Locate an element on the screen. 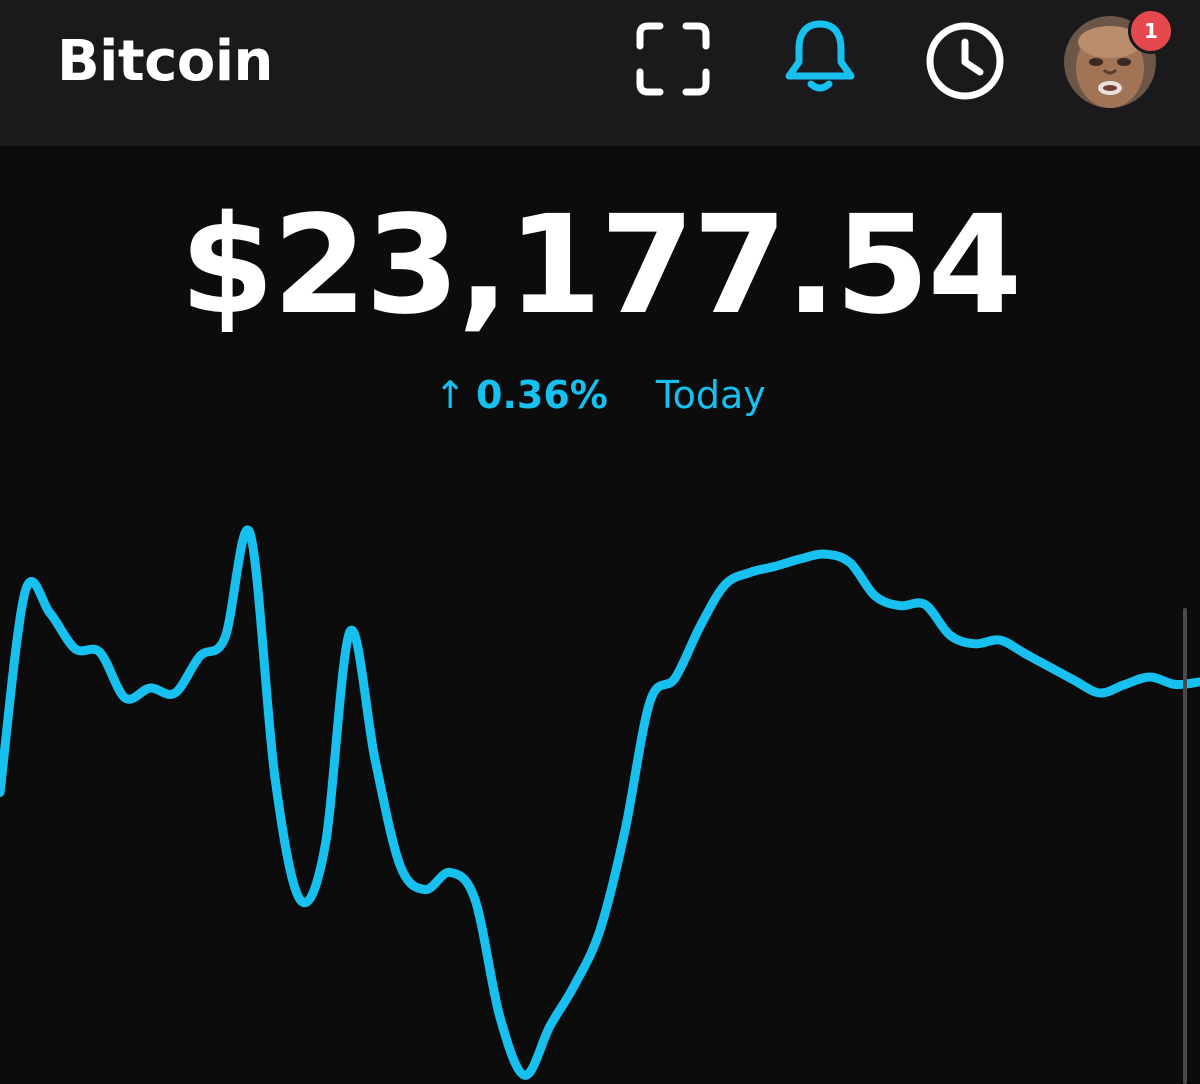 The width and height of the screenshot is (1200, 1084). scan-icon is located at coordinates (673, 59).